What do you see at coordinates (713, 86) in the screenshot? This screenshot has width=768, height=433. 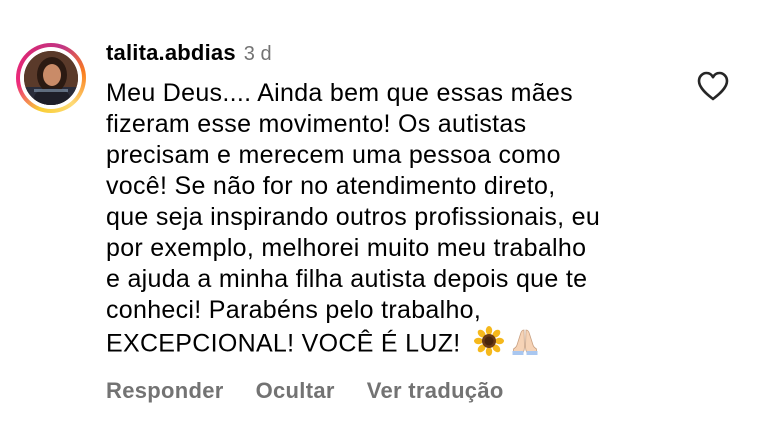 I see `like-heart-icon` at bounding box center [713, 86].